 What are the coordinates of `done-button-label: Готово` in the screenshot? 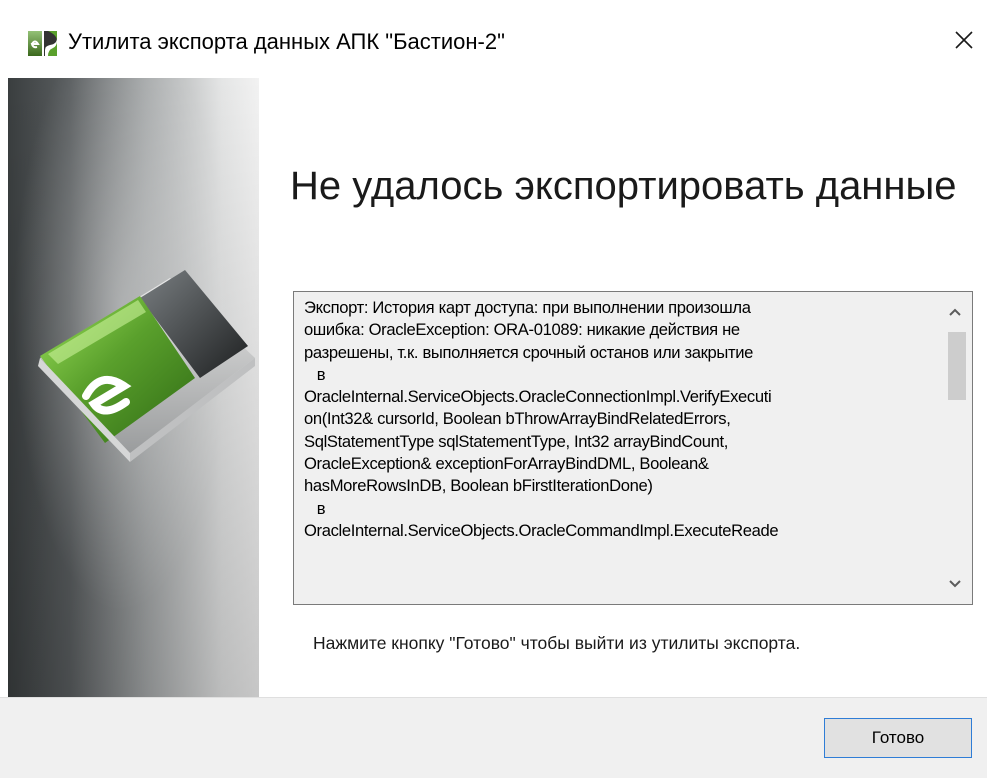 It's located at (898, 737).